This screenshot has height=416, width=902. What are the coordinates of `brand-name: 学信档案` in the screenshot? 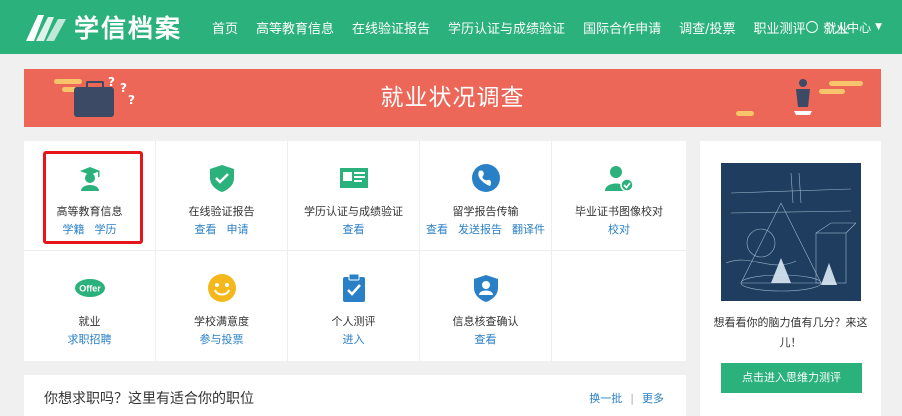 It's located at (128, 28).